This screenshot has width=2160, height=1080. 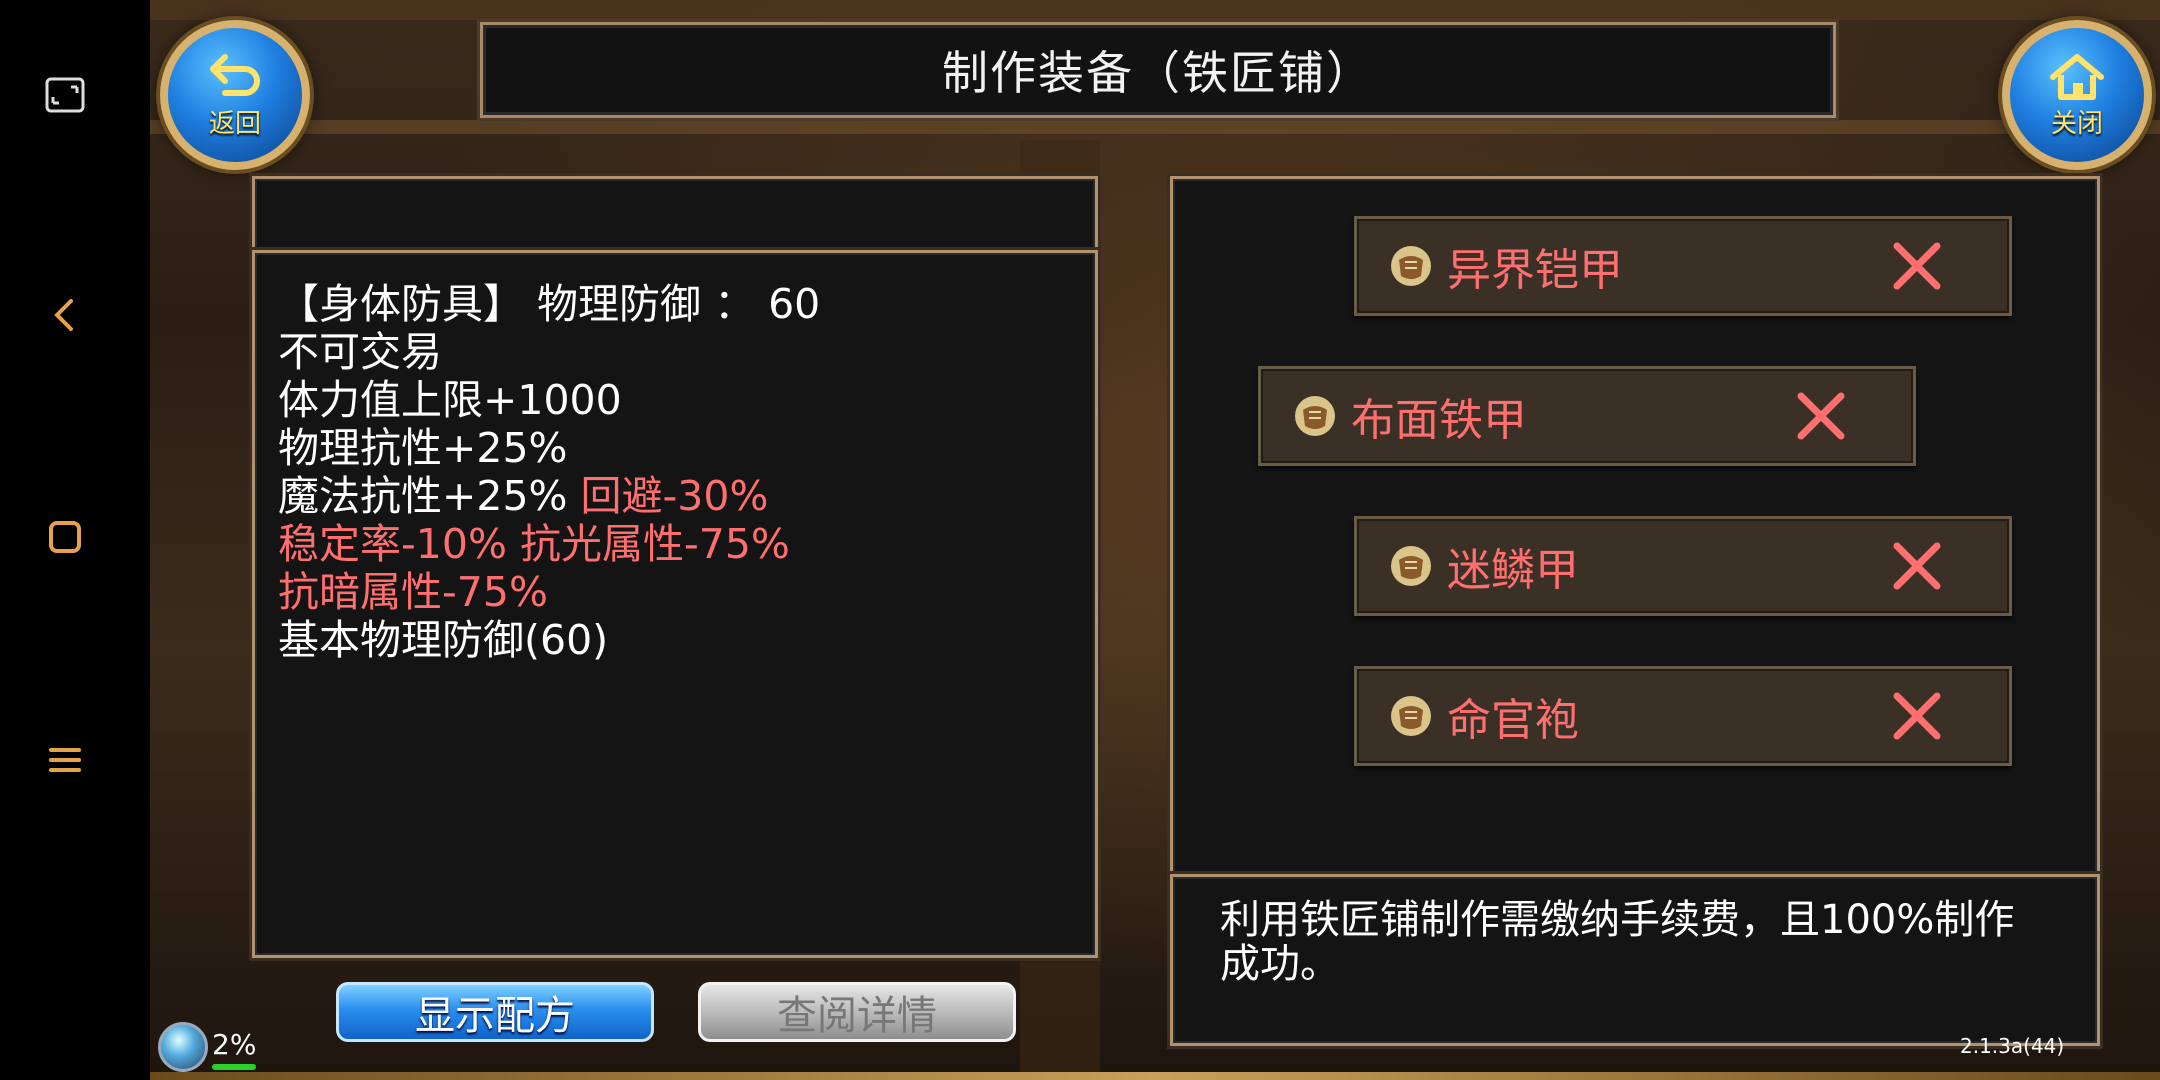 What do you see at coordinates (429, 496) in the screenshot?
I see `stat-magic-resist: 魔法抗性+25%` at bounding box center [429, 496].